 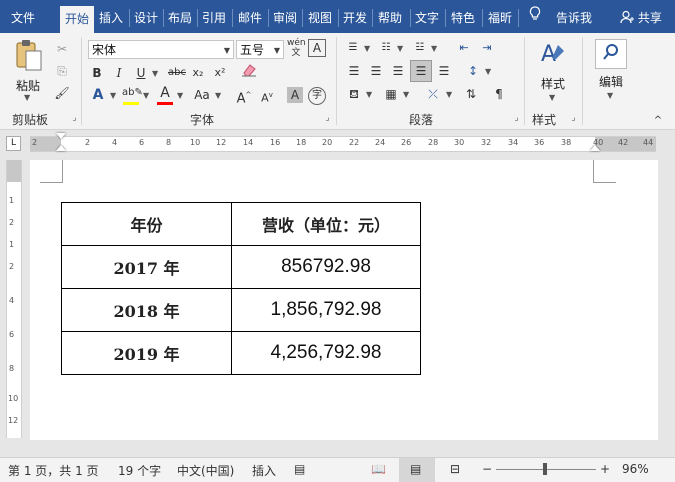 I want to click on line-spacing-icon: ↕, so click(x=473, y=71).